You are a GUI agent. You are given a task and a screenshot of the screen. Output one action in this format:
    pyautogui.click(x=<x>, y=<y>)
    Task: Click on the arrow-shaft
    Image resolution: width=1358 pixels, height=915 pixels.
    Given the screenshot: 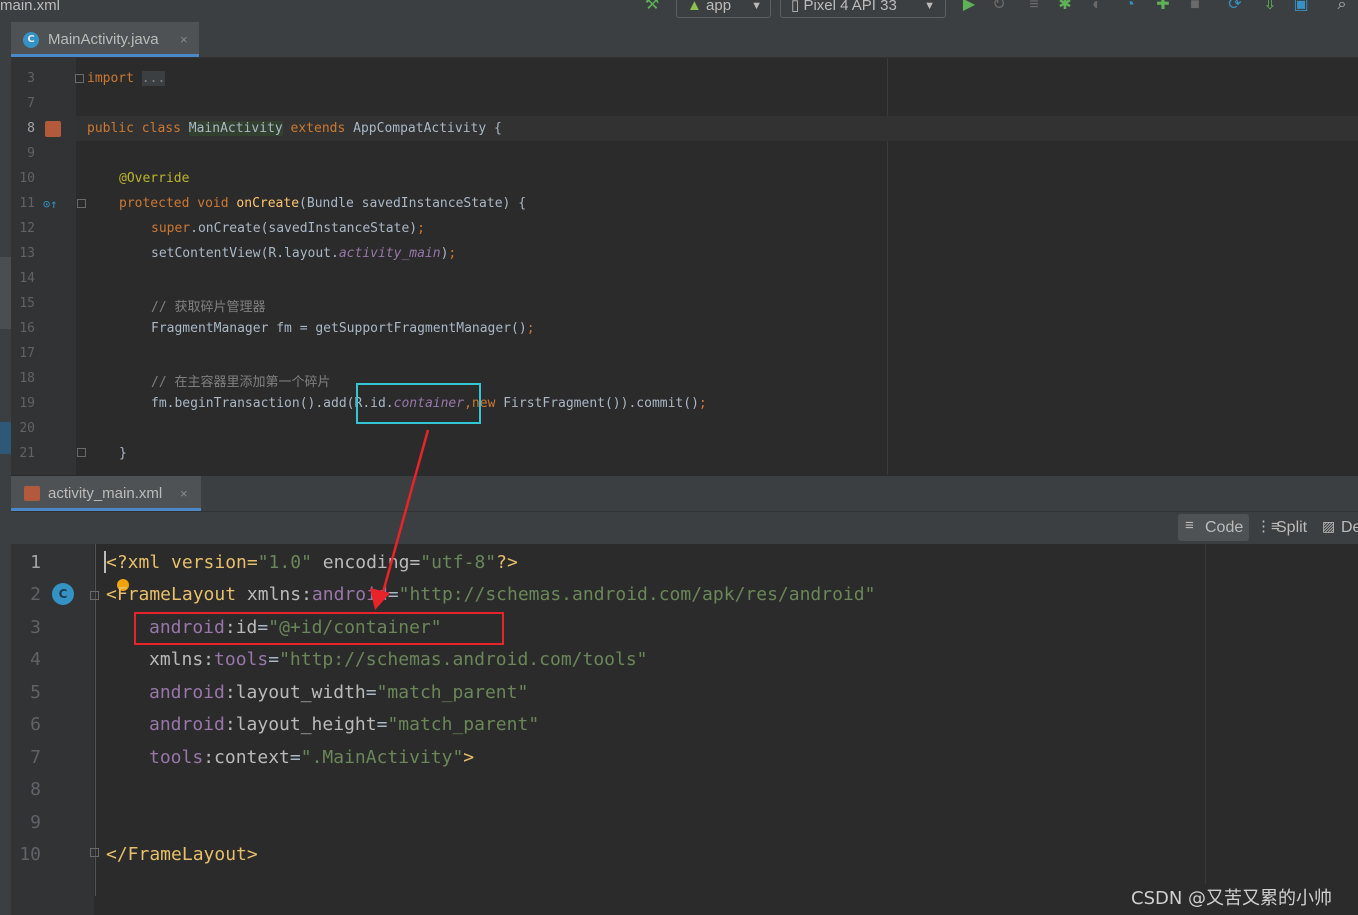 What is the action you would take?
    pyautogui.click(x=405, y=513)
    